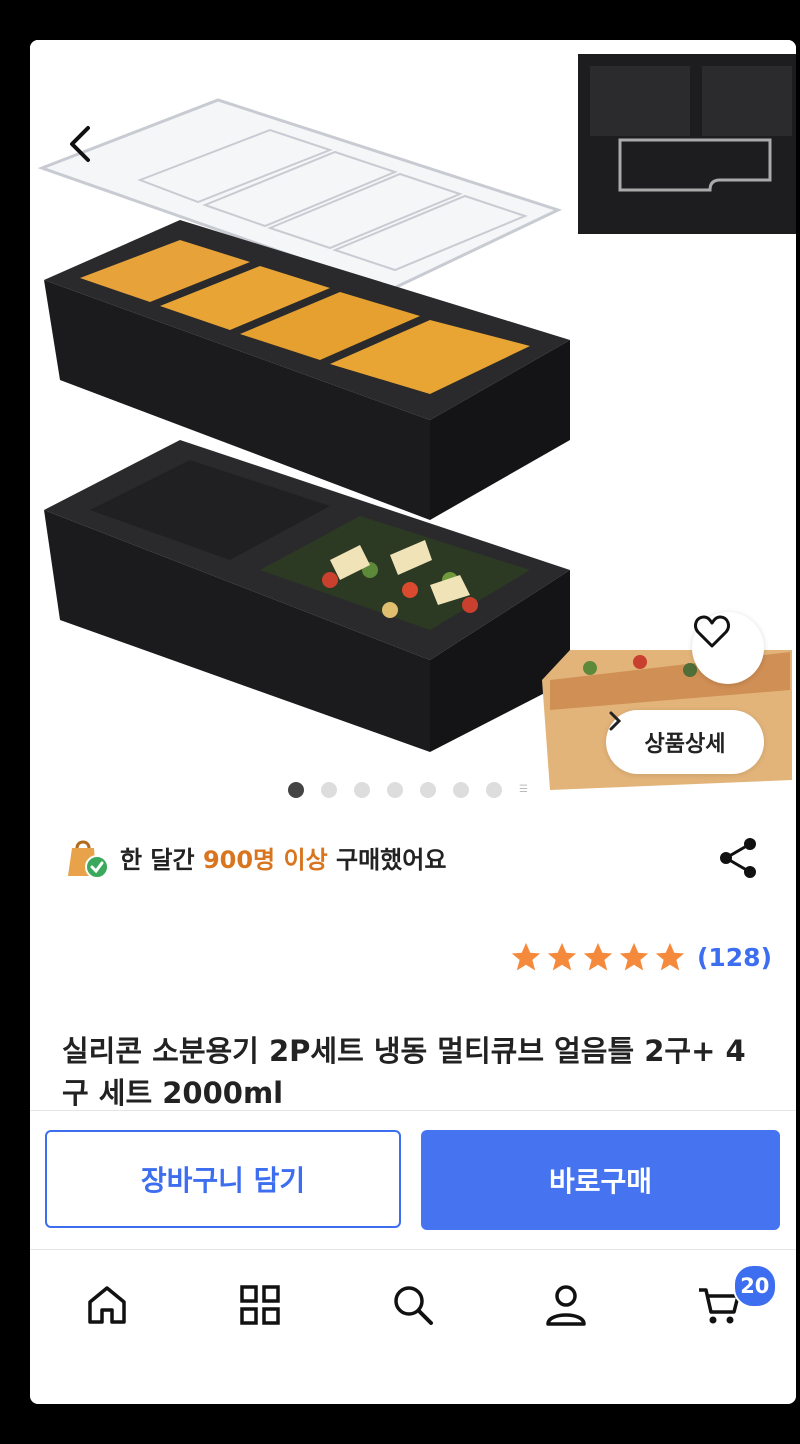  I want to click on buy-now-button: 바로구매, so click(600, 1180).